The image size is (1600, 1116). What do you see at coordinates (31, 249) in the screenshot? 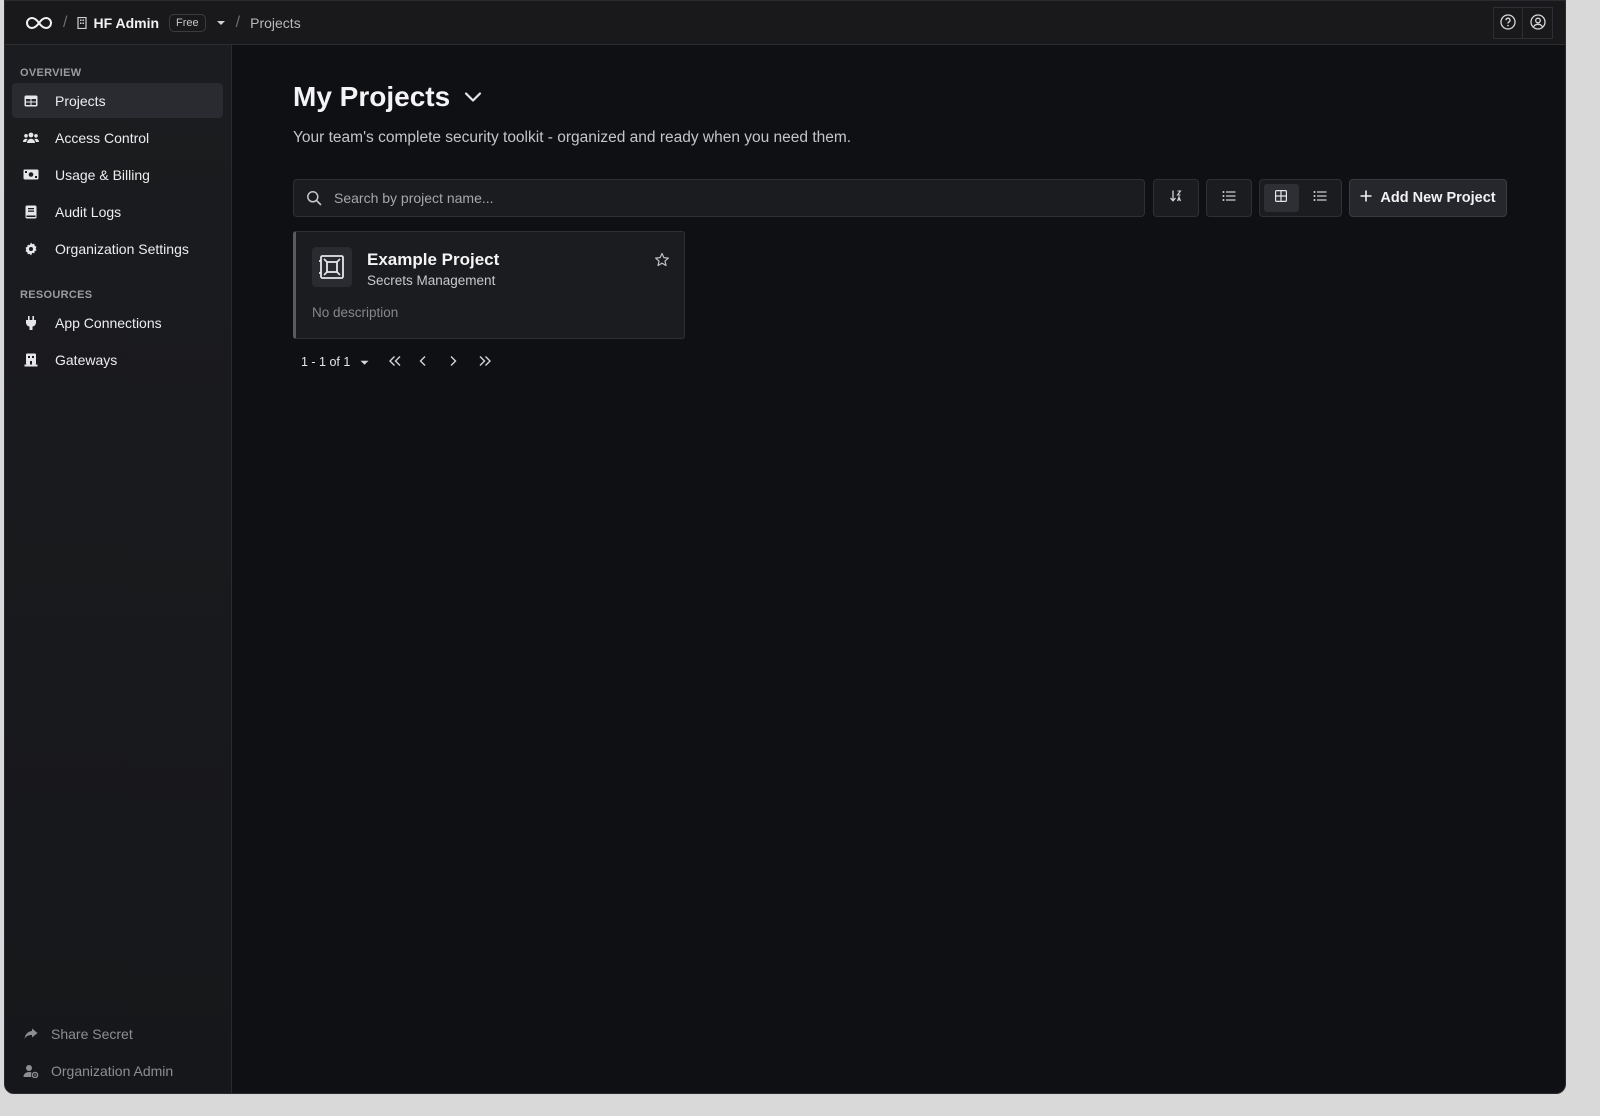
I see `gear-icon` at bounding box center [31, 249].